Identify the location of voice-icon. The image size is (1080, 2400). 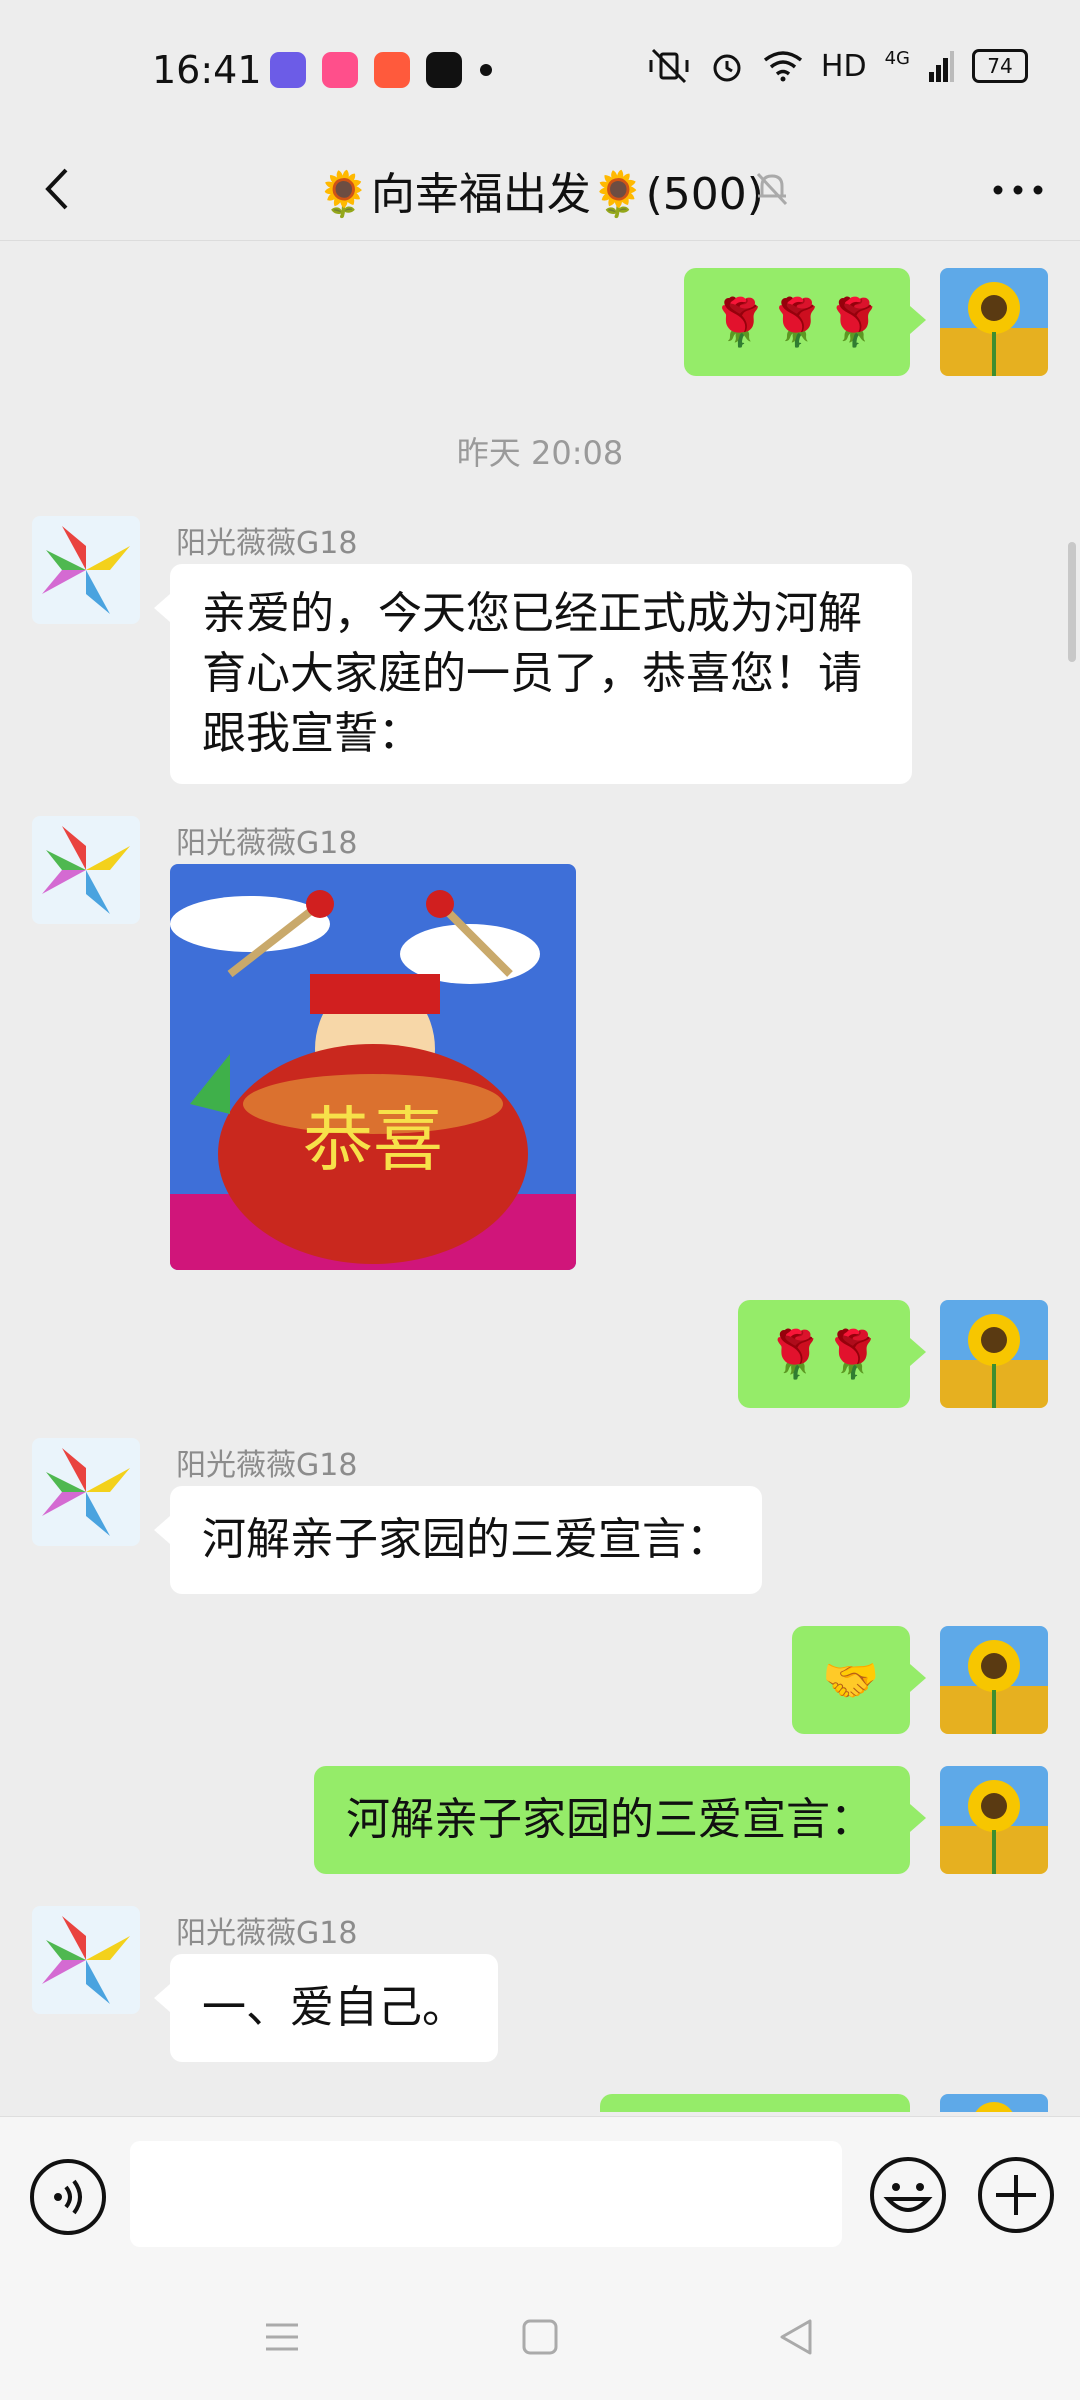
(68, 2197).